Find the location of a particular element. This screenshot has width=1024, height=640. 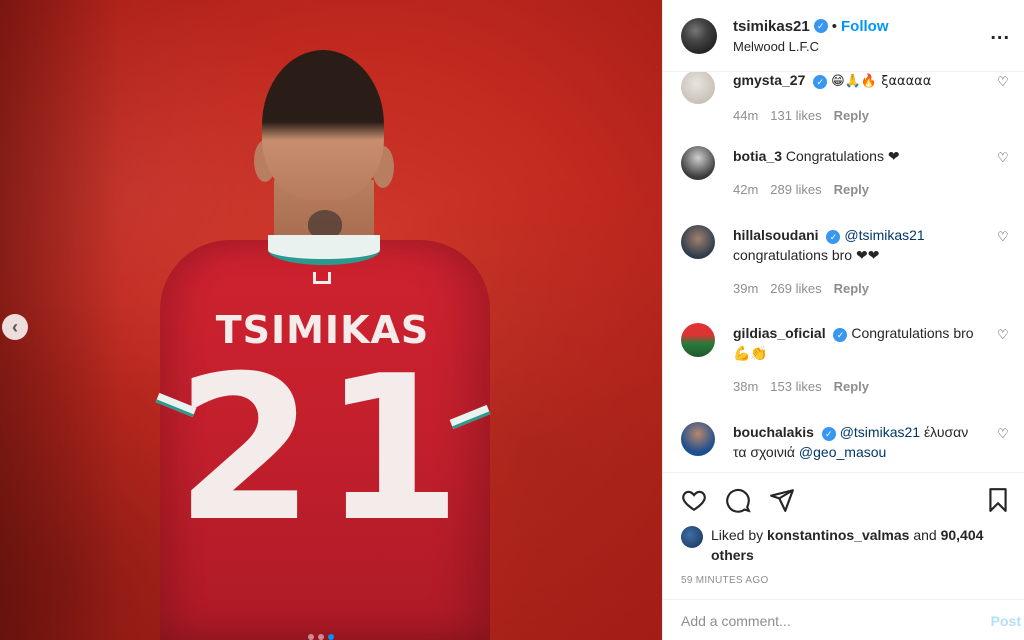

share-icon is located at coordinates (782, 500).